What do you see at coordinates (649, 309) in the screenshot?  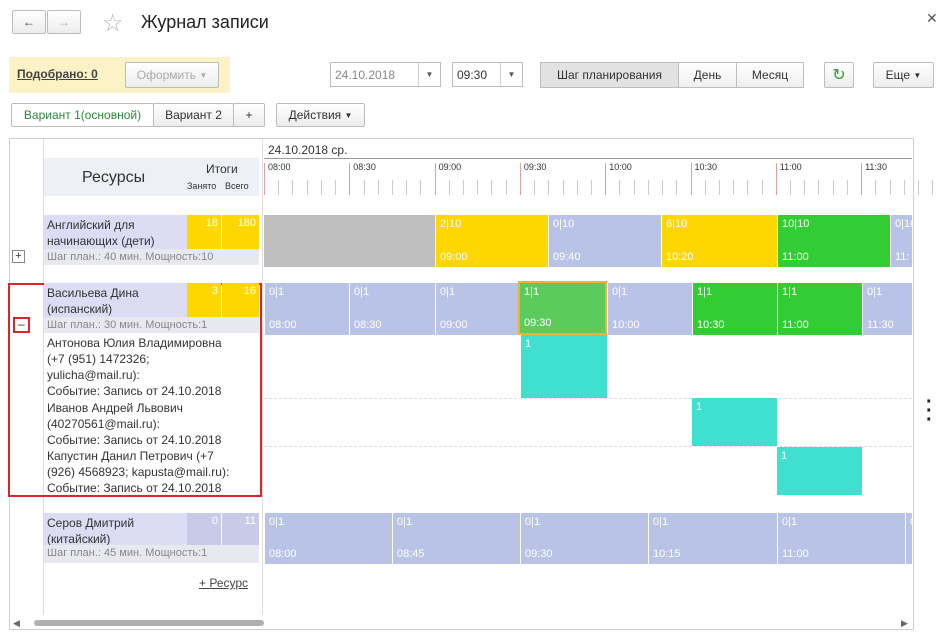 I see `slot: 0|1 10:00` at bounding box center [649, 309].